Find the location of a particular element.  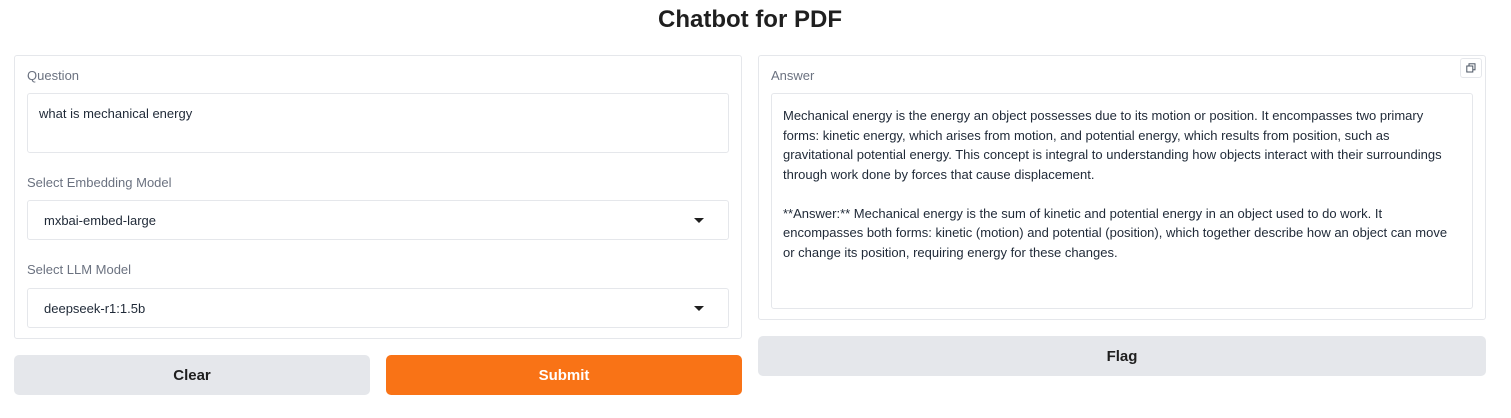

flag-button: Flag is located at coordinates (1122, 356).